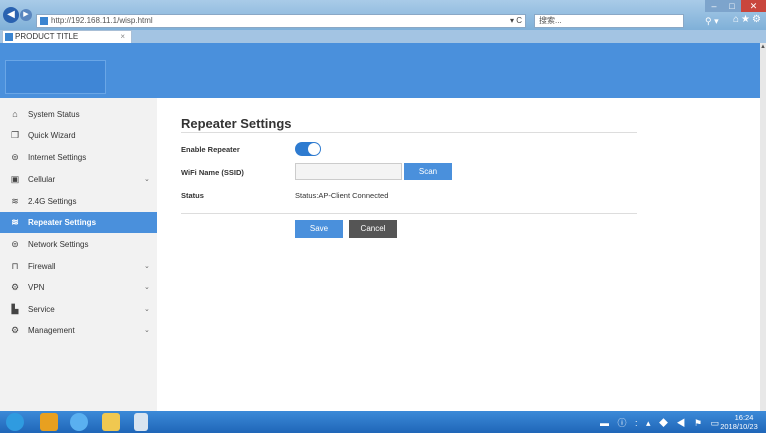  What do you see at coordinates (52, 135) in the screenshot?
I see `sidebar-item-label: Quick Wizard` at bounding box center [52, 135].